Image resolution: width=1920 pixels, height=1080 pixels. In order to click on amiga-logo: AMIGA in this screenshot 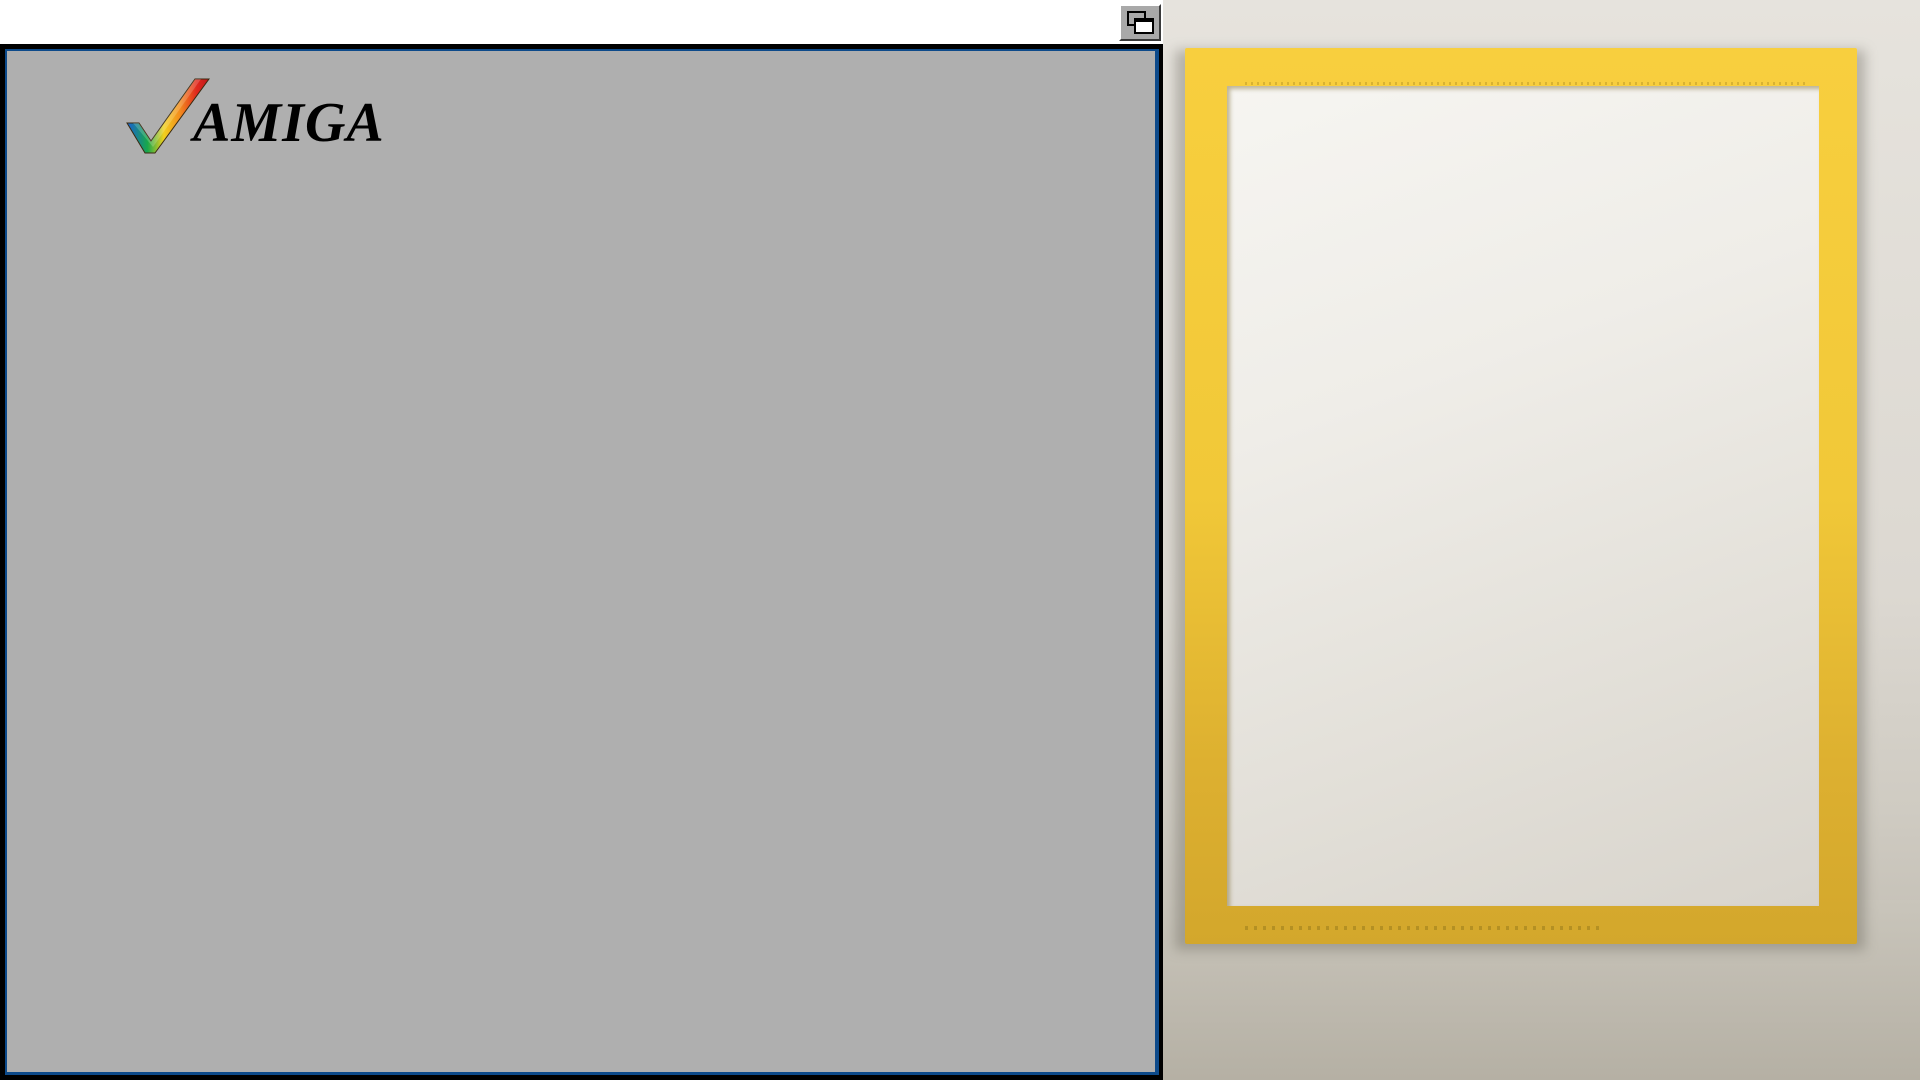, I will do `click(280, 117)`.